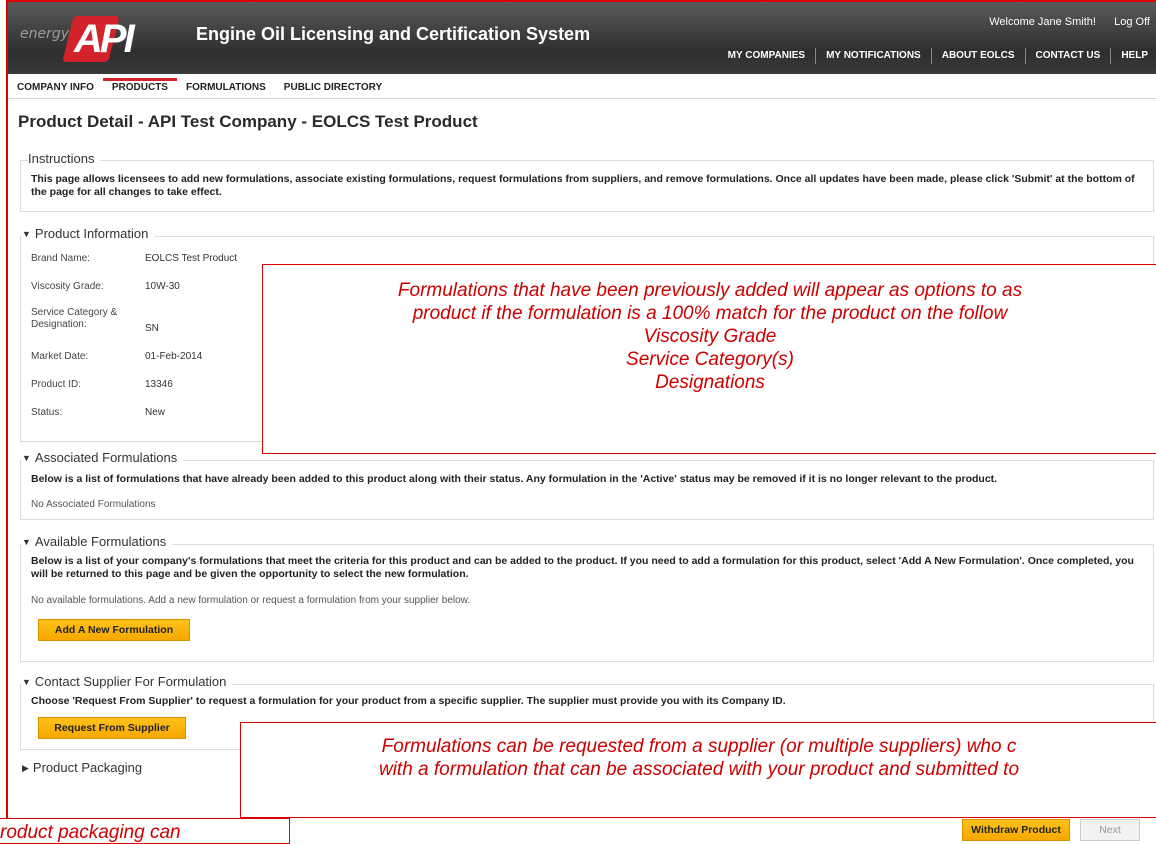  What do you see at coordinates (159, 384) in the screenshot?
I see `product-id-value: 13346` at bounding box center [159, 384].